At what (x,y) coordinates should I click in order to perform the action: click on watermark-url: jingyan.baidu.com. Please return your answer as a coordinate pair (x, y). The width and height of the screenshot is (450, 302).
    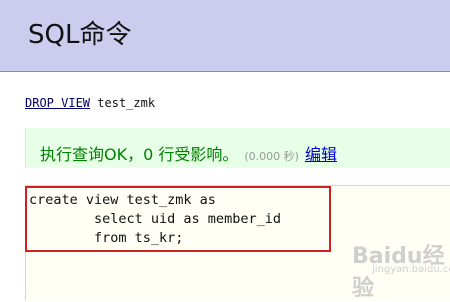
    Looking at the image, I should click on (411, 269).